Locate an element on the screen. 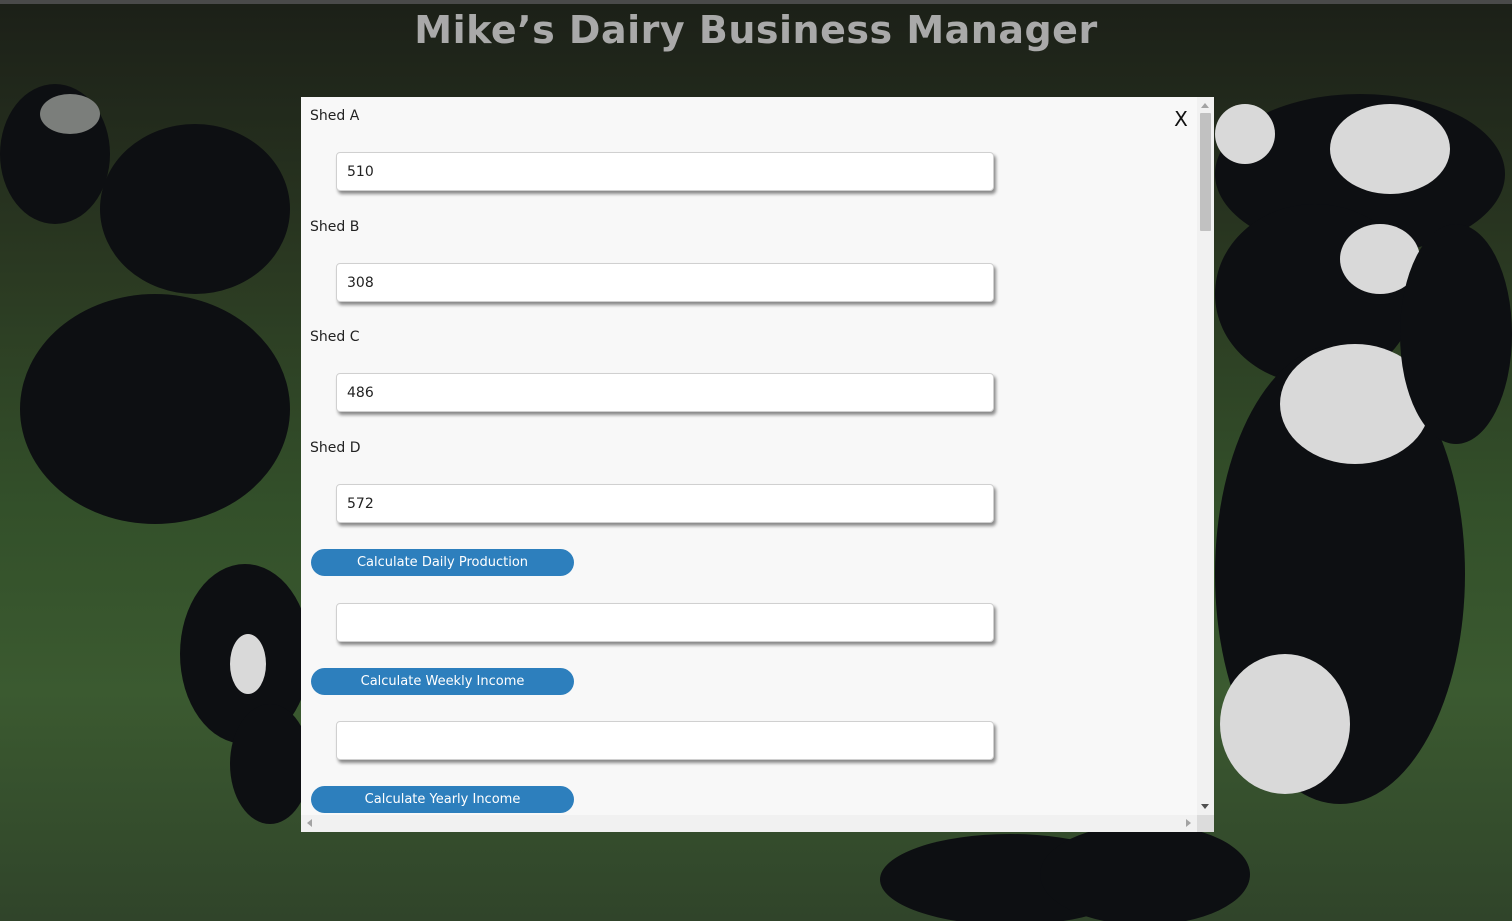 This screenshot has width=1512, height=921. shed-d-input is located at coordinates (665, 503).